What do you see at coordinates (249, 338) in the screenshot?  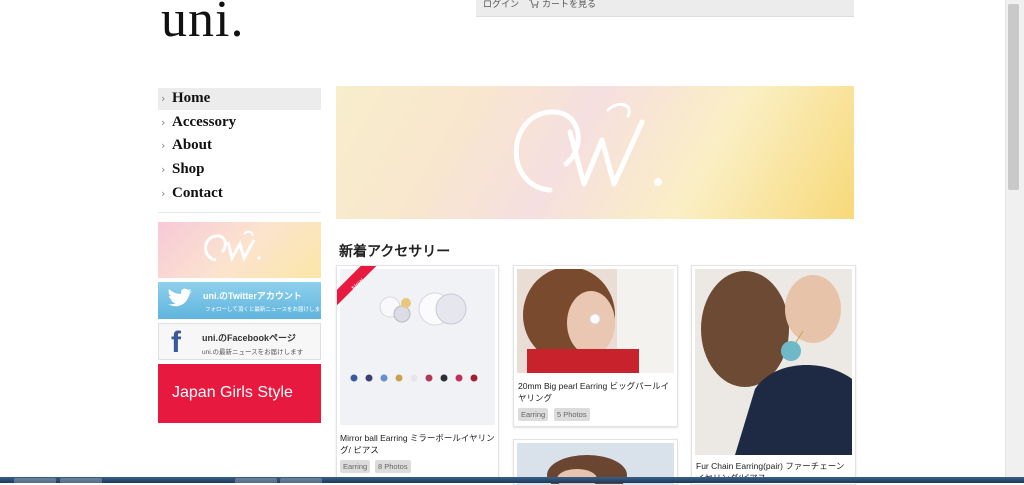 I see `facebook-banner-title: uni.のFacebookページ` at bounding box center [249, 338].